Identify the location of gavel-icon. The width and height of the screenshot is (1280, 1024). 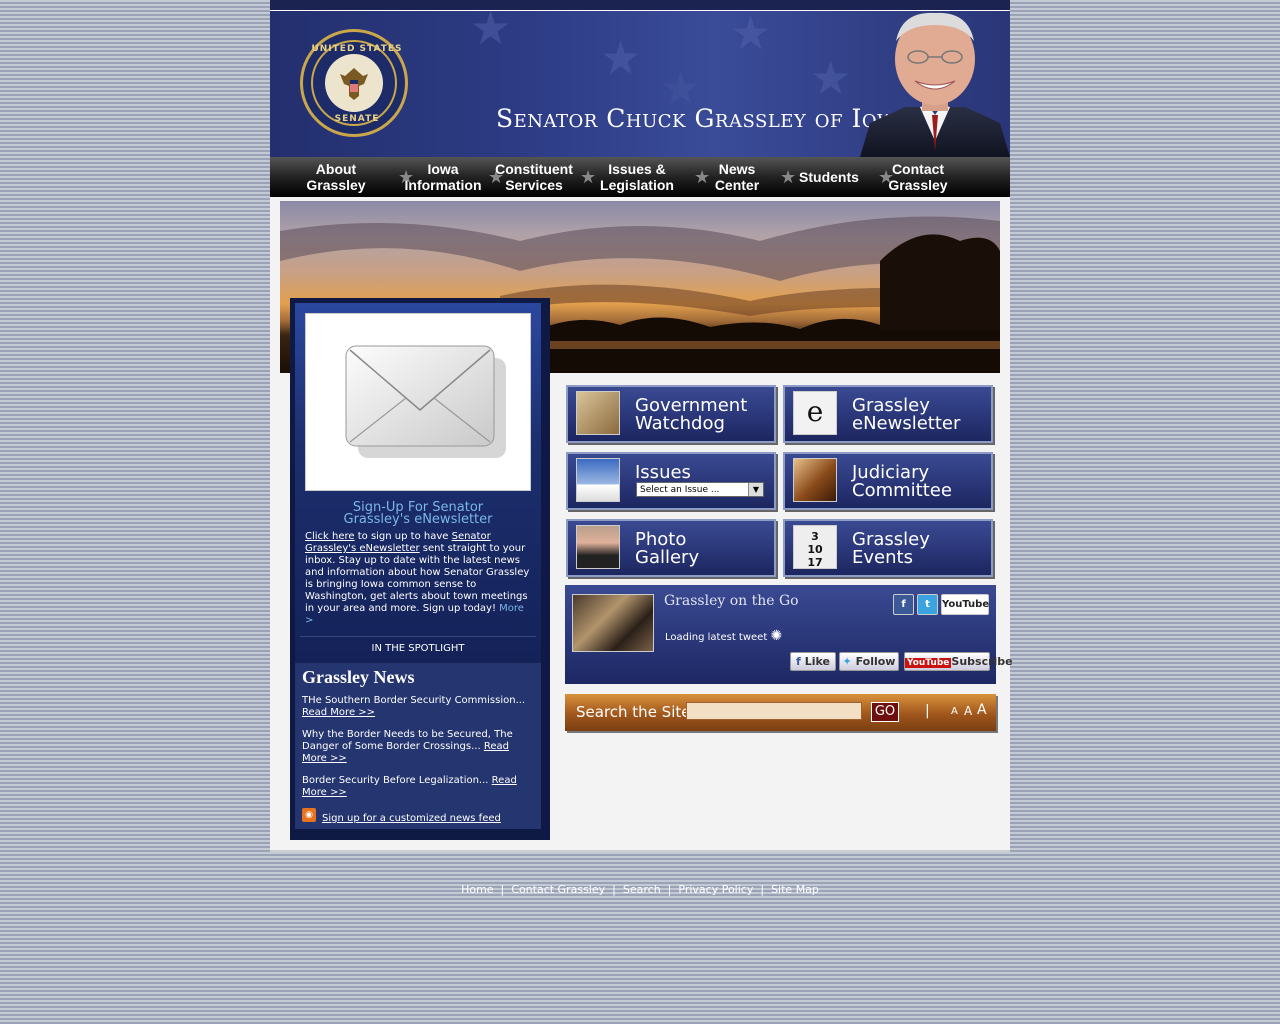
(815, 480).